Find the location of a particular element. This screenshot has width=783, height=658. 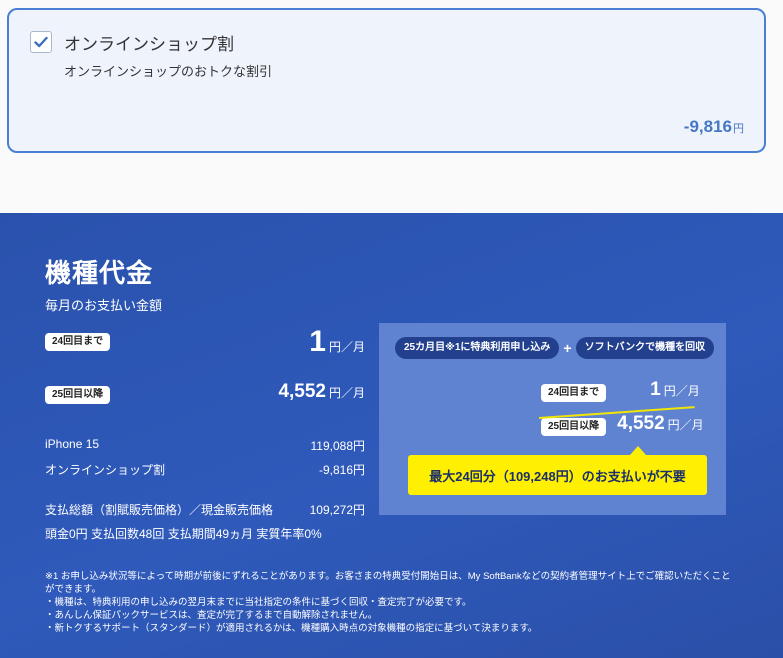

line-value-device: 119,088円 is located at coordinates (338, 446).